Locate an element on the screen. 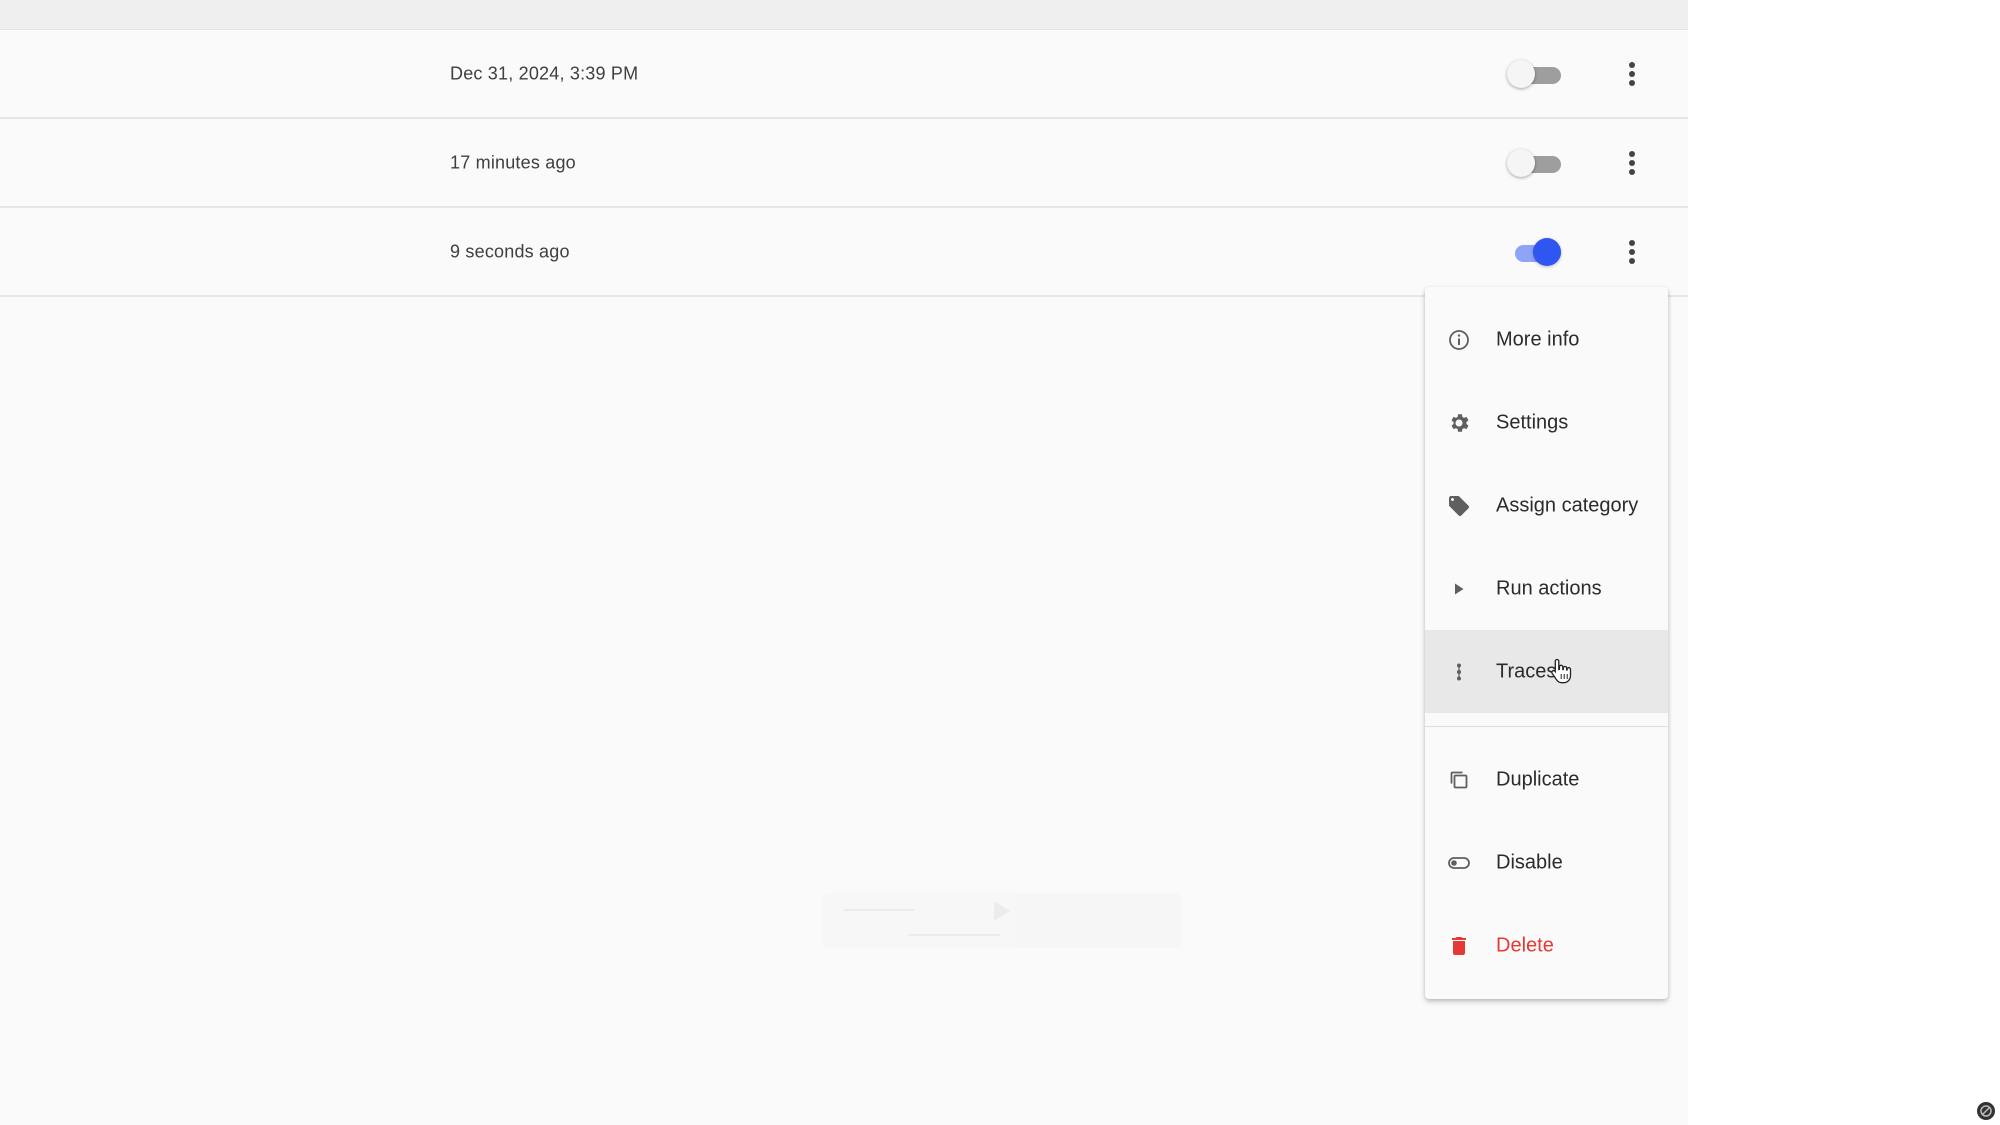 Image resolution: width=2000 pixels, height=1125 pixels. player-progress-bar is located at coordinates (954, 935).